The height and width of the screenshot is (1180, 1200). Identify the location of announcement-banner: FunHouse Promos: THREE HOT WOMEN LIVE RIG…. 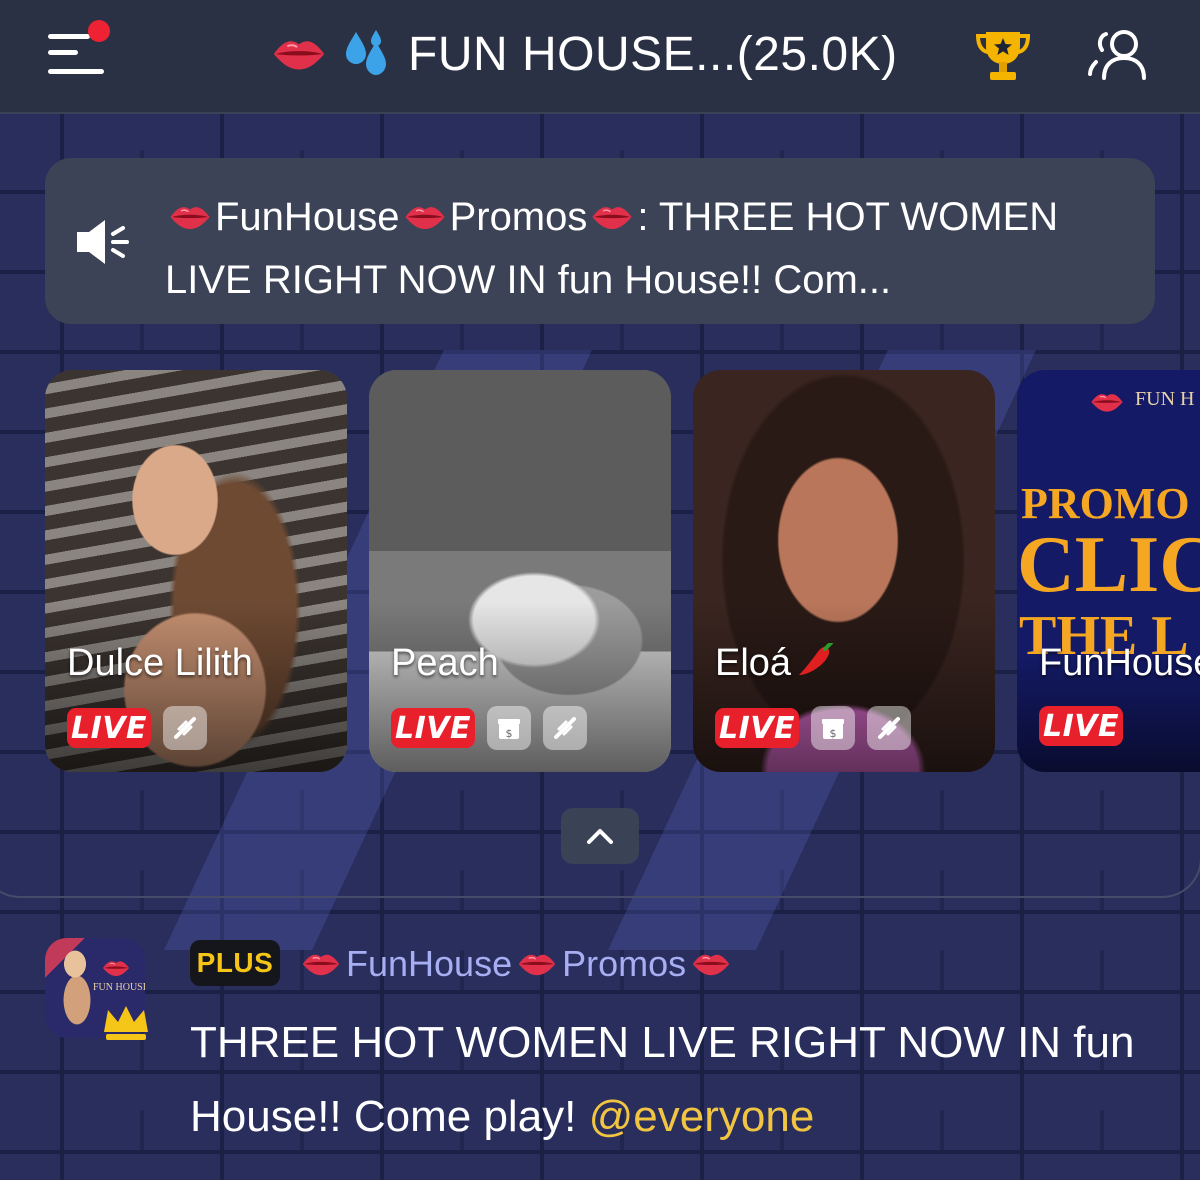
(600, 241).